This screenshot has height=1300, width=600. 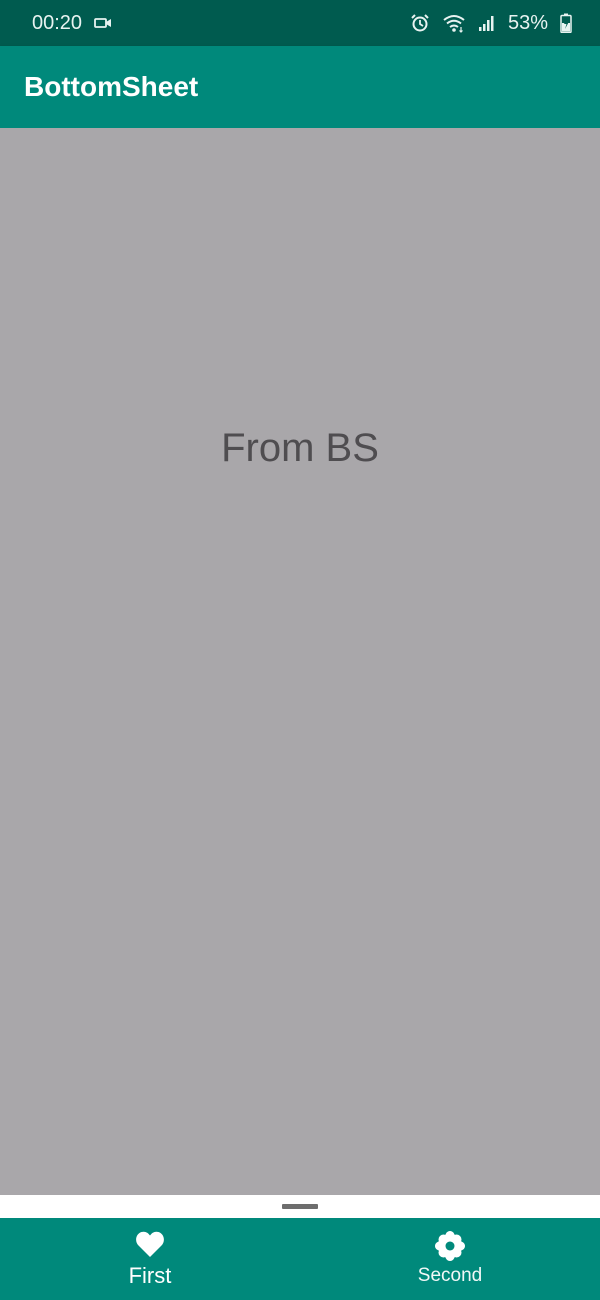 I want to click on app-bar: BottomSheet, so click(x=300, y=87).